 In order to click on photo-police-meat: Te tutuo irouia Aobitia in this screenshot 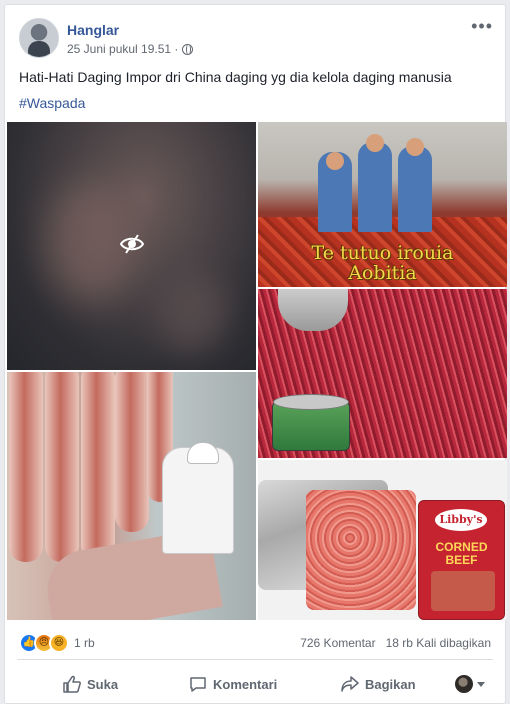, I will do `click(382, 204)`.